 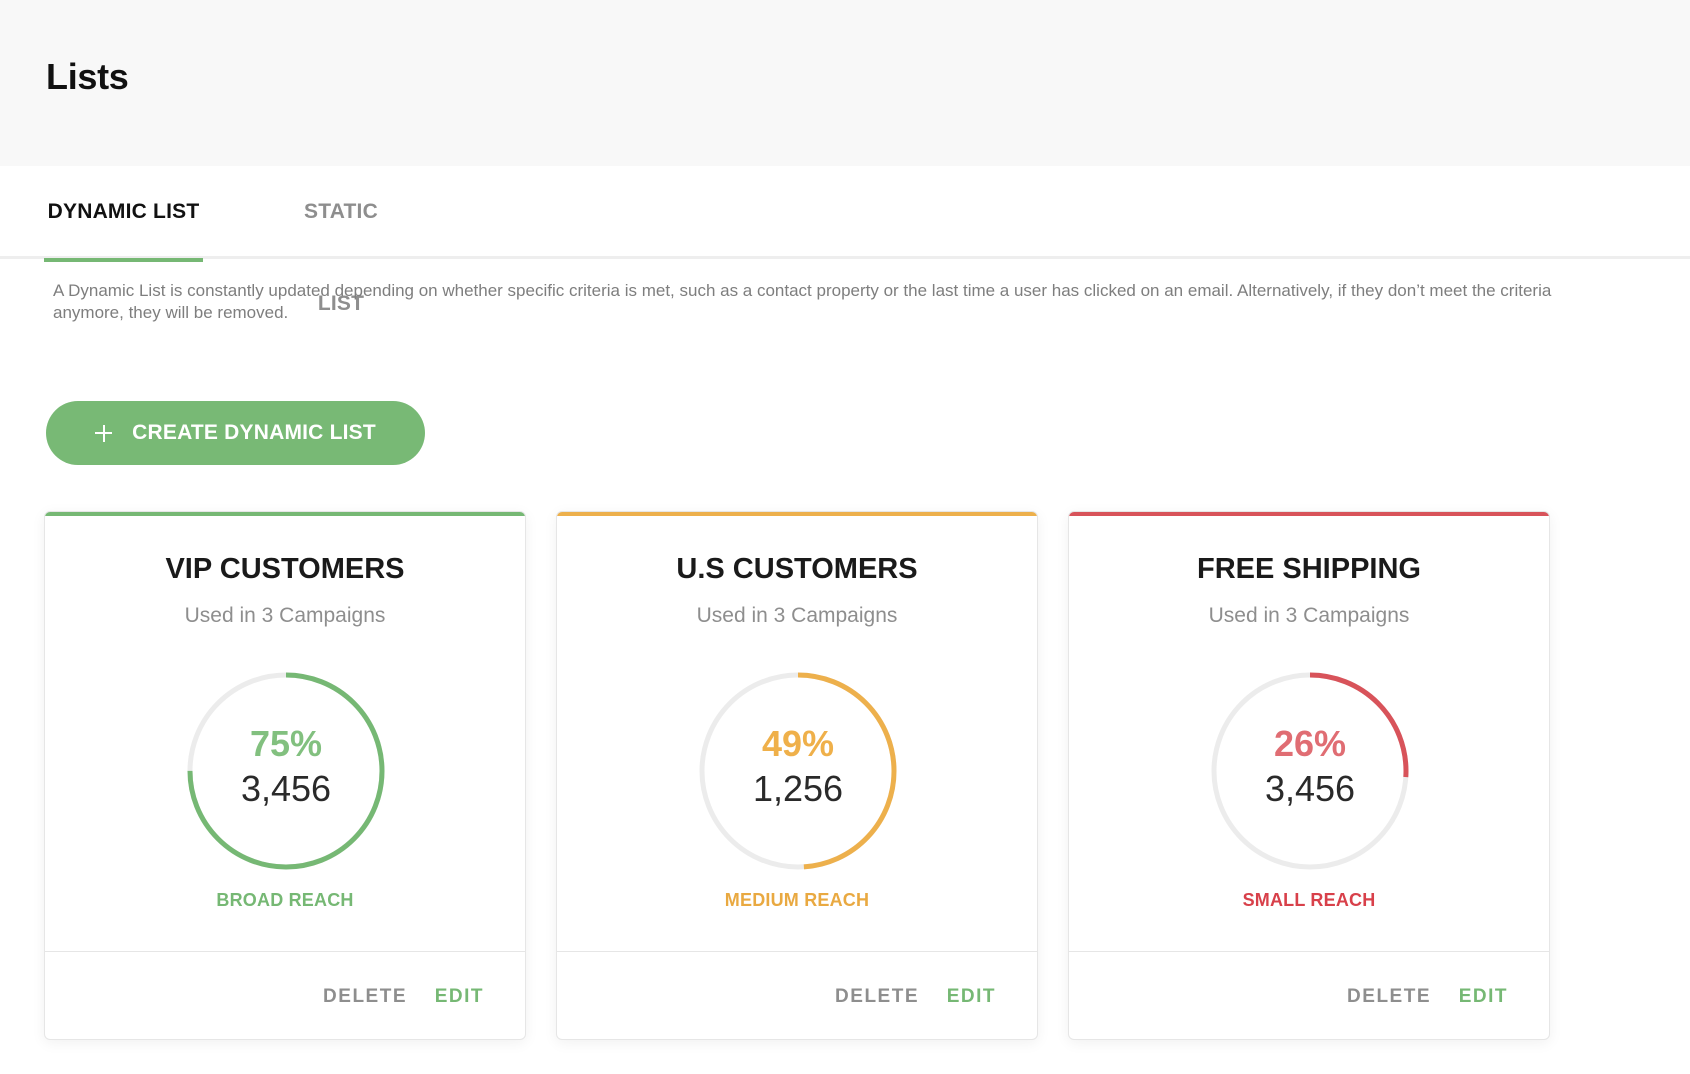 I want to click on reach-percent: 49%, so click(x=798, y=743).